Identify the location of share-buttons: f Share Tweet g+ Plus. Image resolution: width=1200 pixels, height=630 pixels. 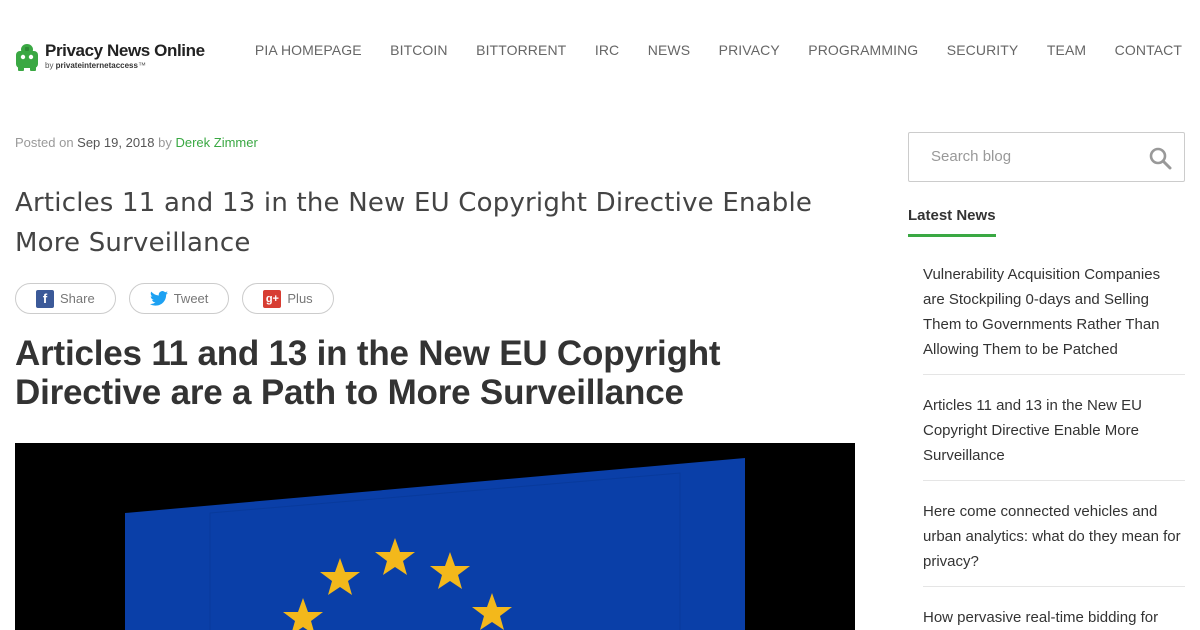
(181, 298).